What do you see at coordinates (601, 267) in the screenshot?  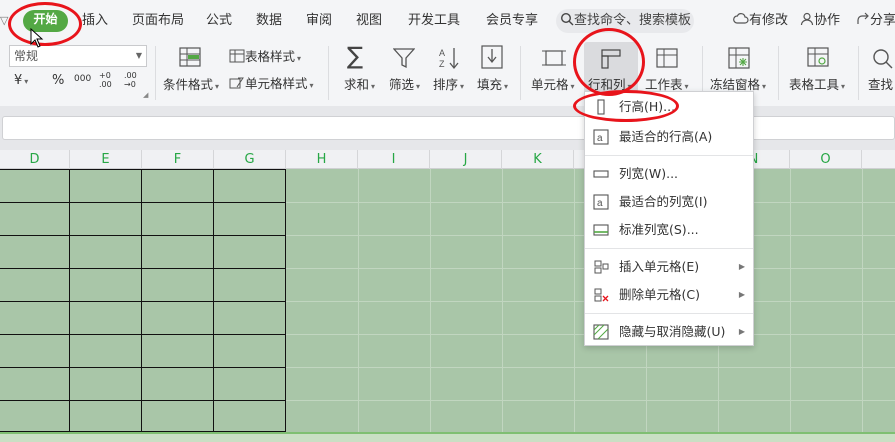 I see `insert-cell-icon` at bounding box center [601, 267].